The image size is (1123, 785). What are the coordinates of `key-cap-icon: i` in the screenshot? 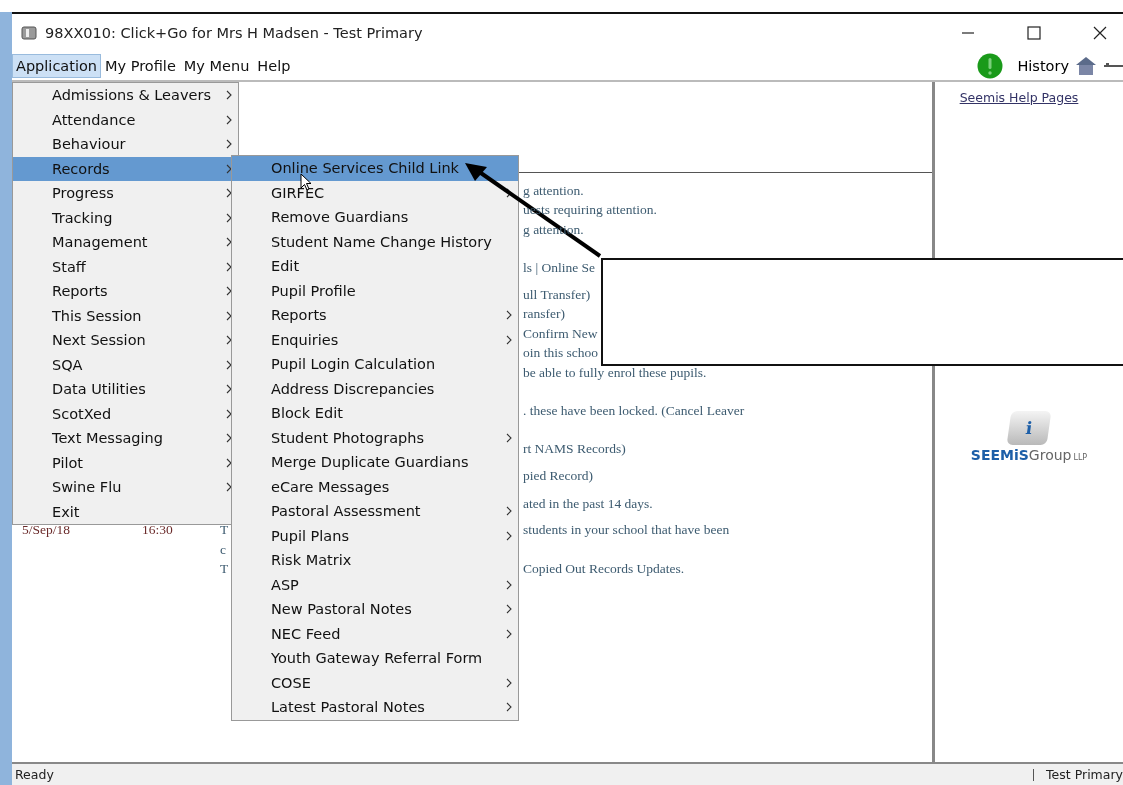 It's located at (1029, 428).